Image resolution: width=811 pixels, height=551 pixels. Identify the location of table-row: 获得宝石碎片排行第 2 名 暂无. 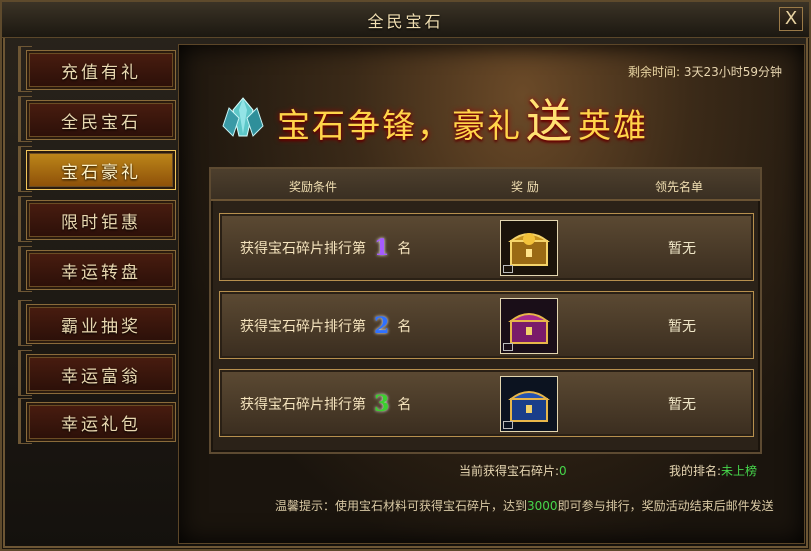
(486, 325).